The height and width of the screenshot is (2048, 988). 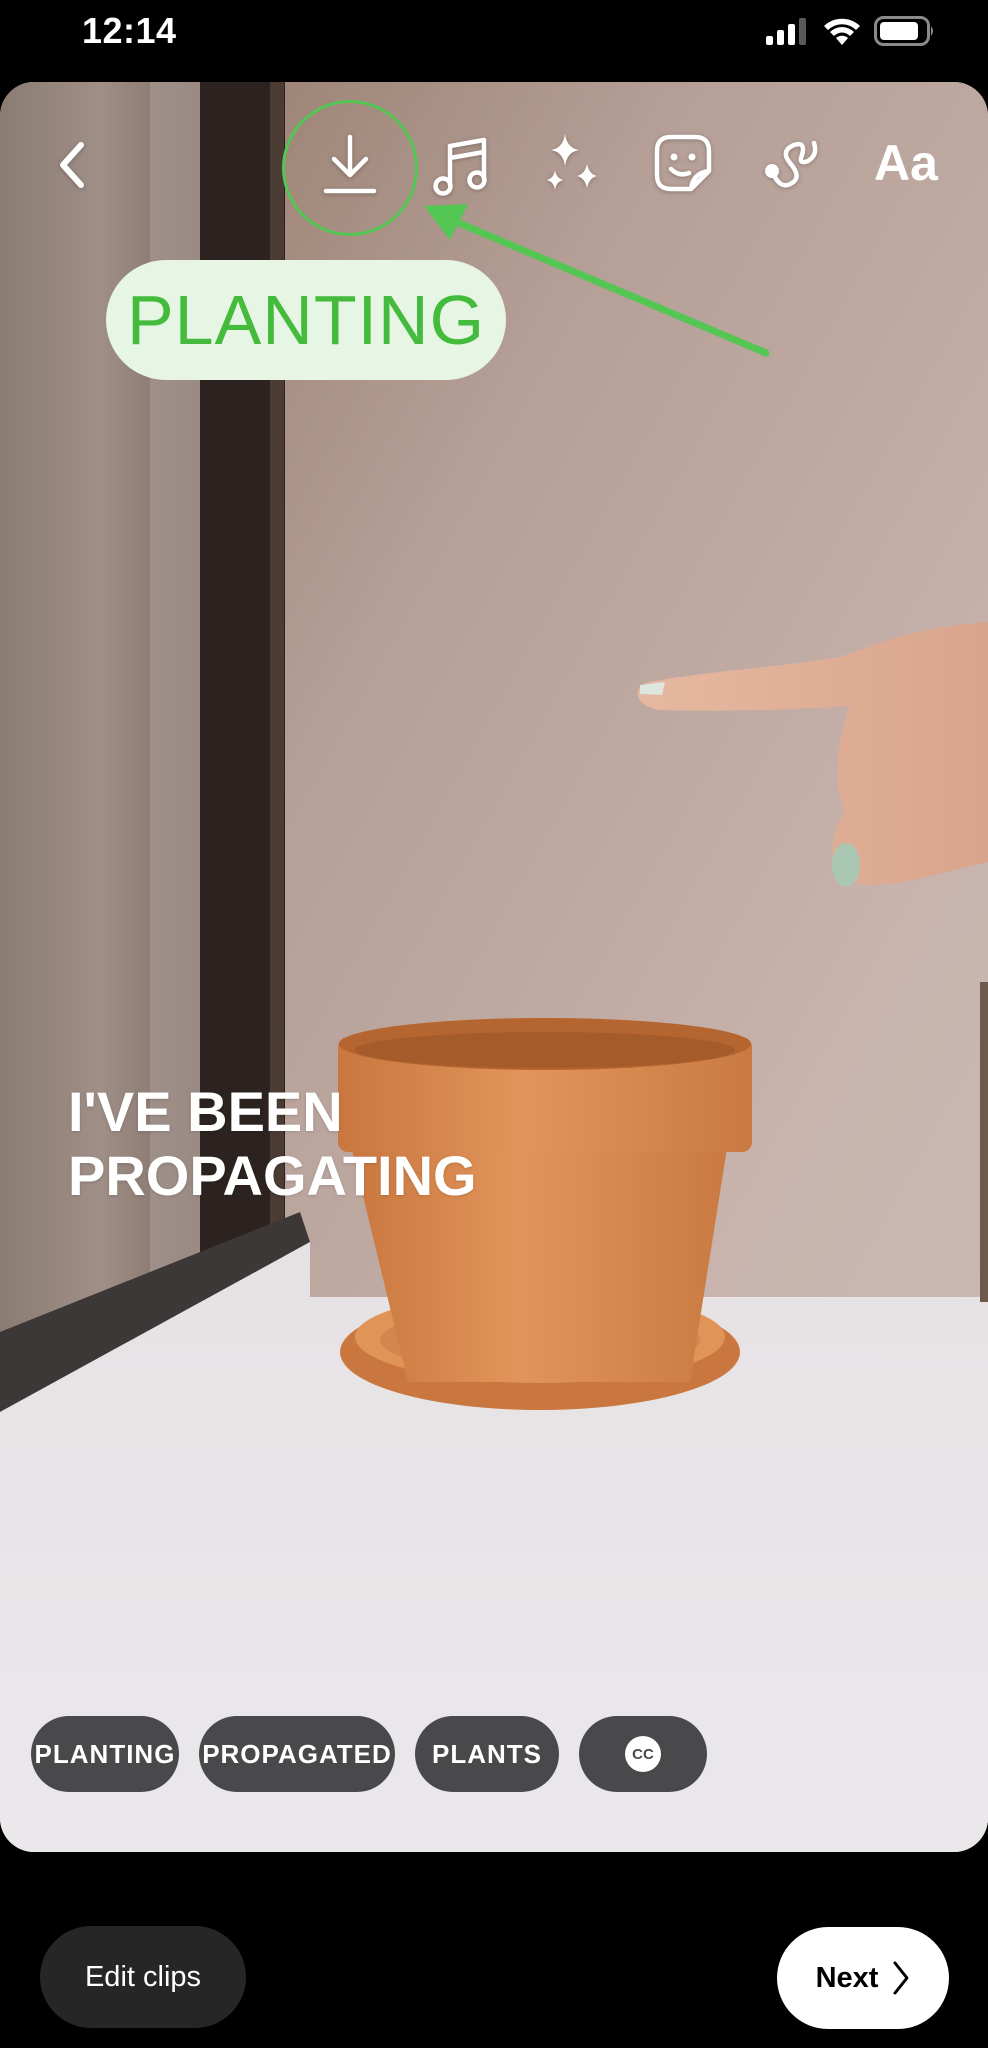 I want to click on story-text-overlay: I'VE BEEN PROPAGATING, so click(x=272, y=1144).